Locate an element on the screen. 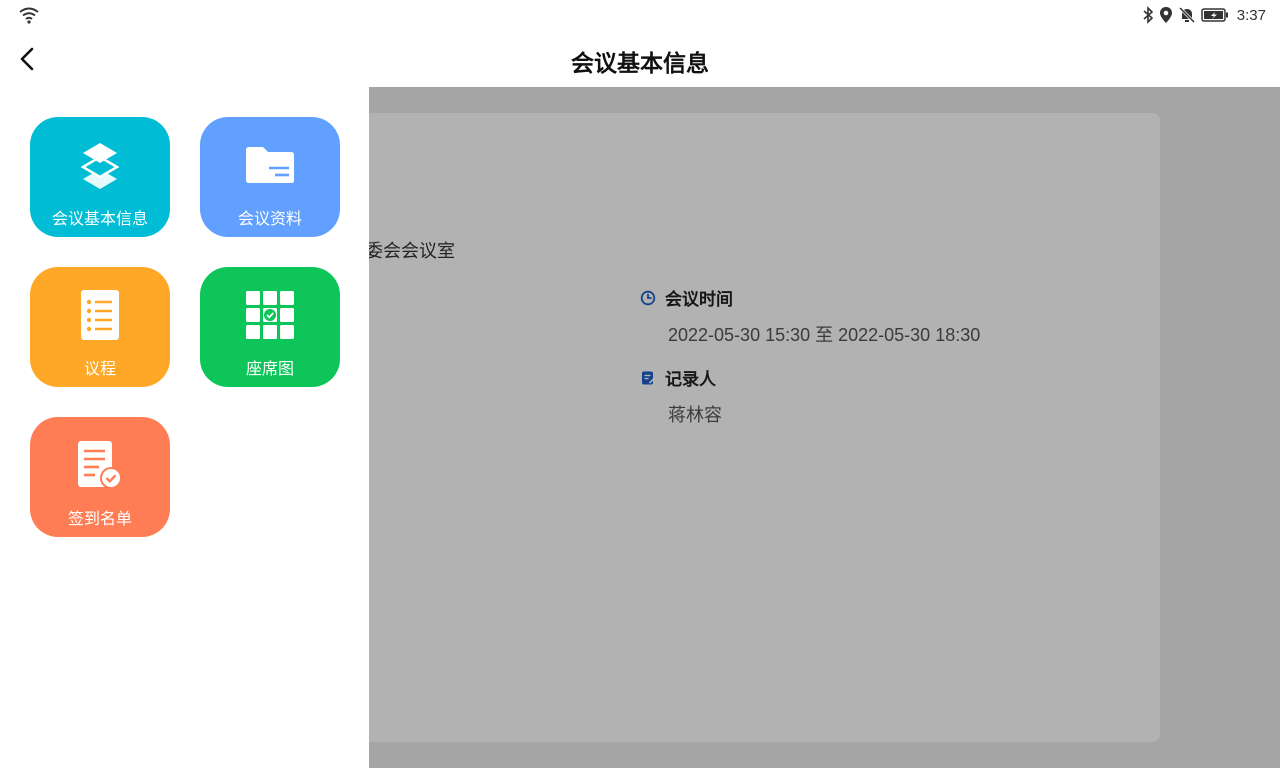 Image resolution: width=1280 pixels, height=768 pixels. menu-tile-seat-map: 座席图 is located at coordinates (270, 327).